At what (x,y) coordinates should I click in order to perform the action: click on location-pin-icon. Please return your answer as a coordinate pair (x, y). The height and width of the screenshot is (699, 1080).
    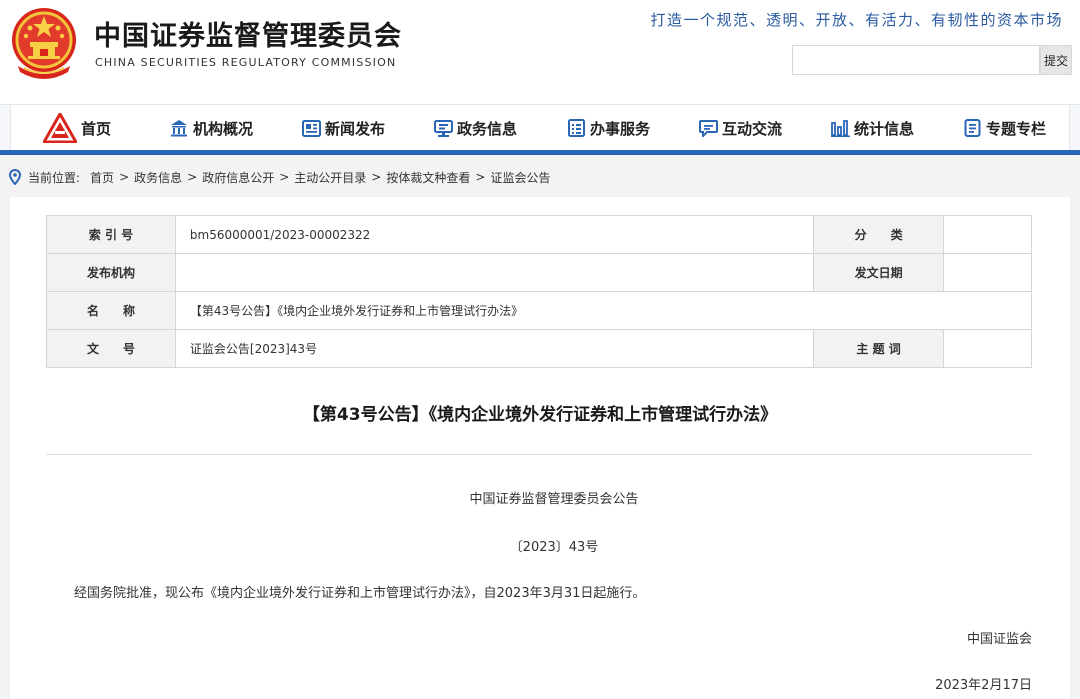
    Looking at the image, I should click on (15, 177).